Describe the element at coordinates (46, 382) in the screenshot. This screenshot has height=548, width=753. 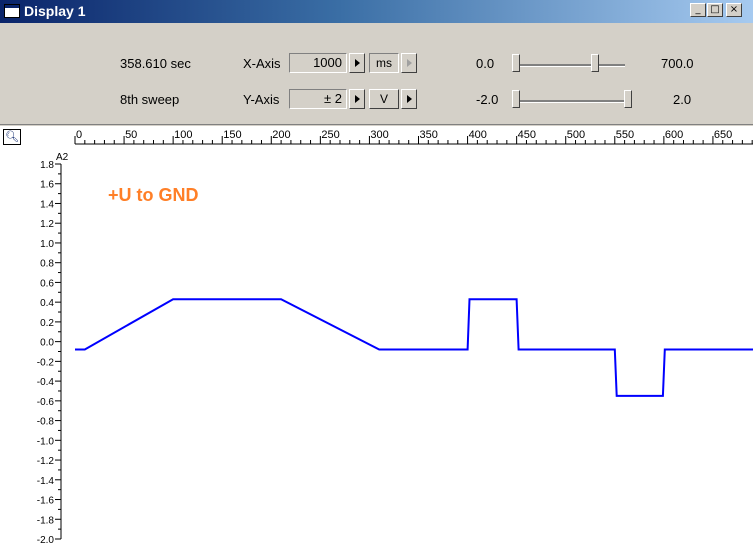
I see `y-tick-label: -0.4` at that location.